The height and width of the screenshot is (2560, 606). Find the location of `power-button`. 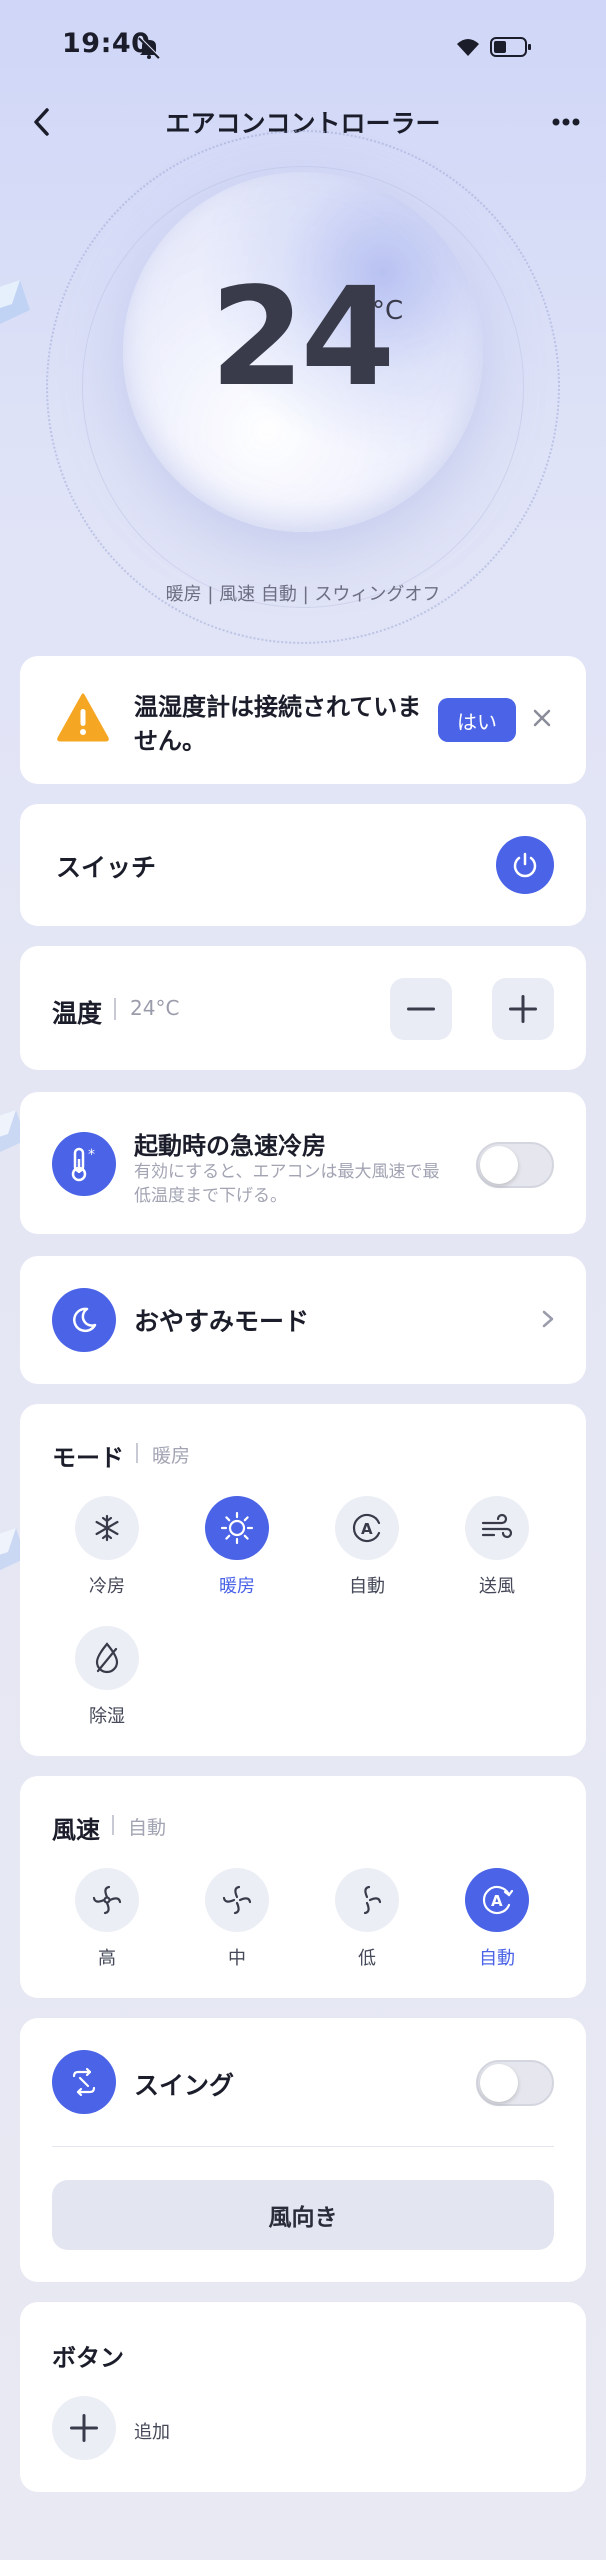

power-button is located at coordinates (525, 865).